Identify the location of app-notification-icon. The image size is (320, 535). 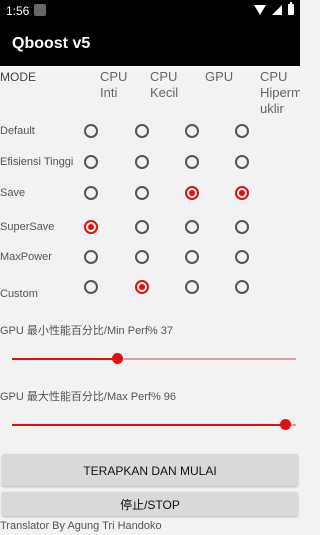
(40, 10).